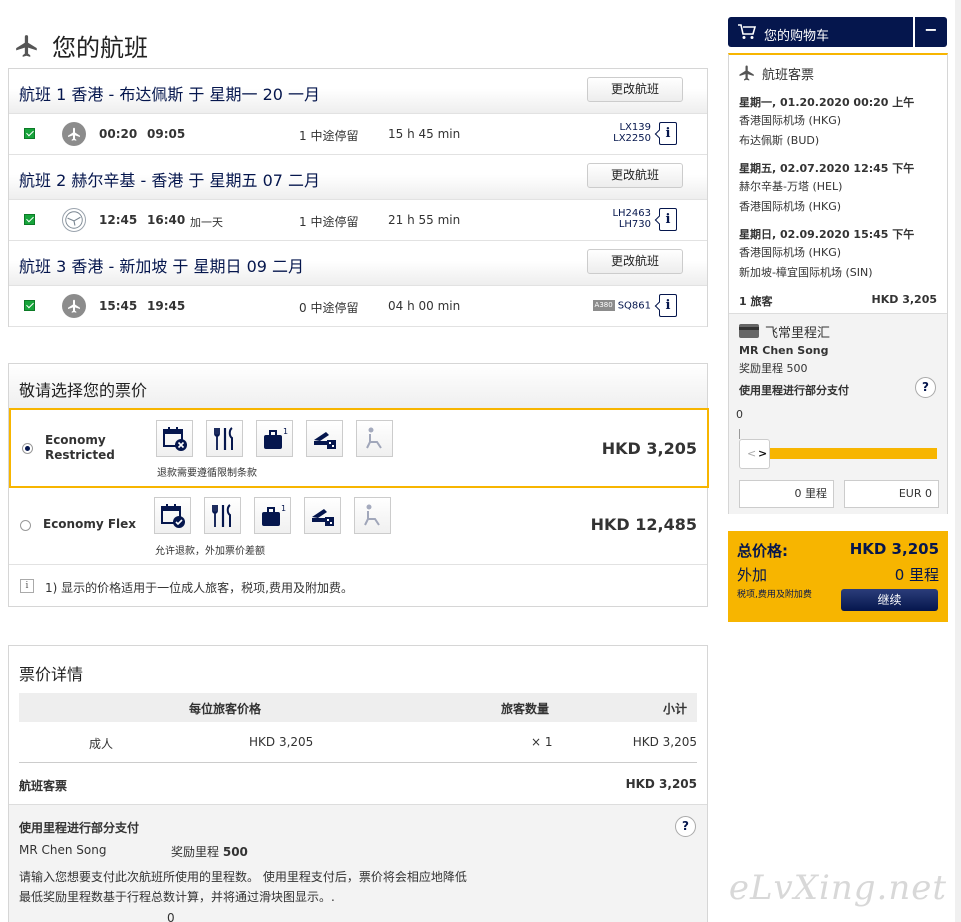 The height and width of the screenshot is (922, 961). Describe the element at coordinates (174, 438) in the screenshot. I see `no-refund-icon` at that location.